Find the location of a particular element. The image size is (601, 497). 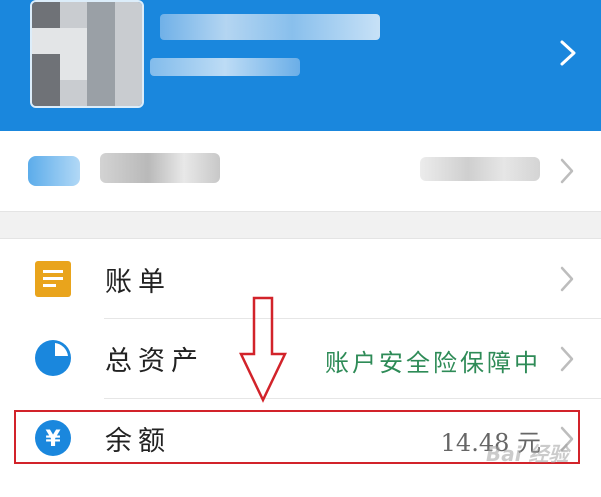

blurred-account-label is located at coordinates (160, 168).